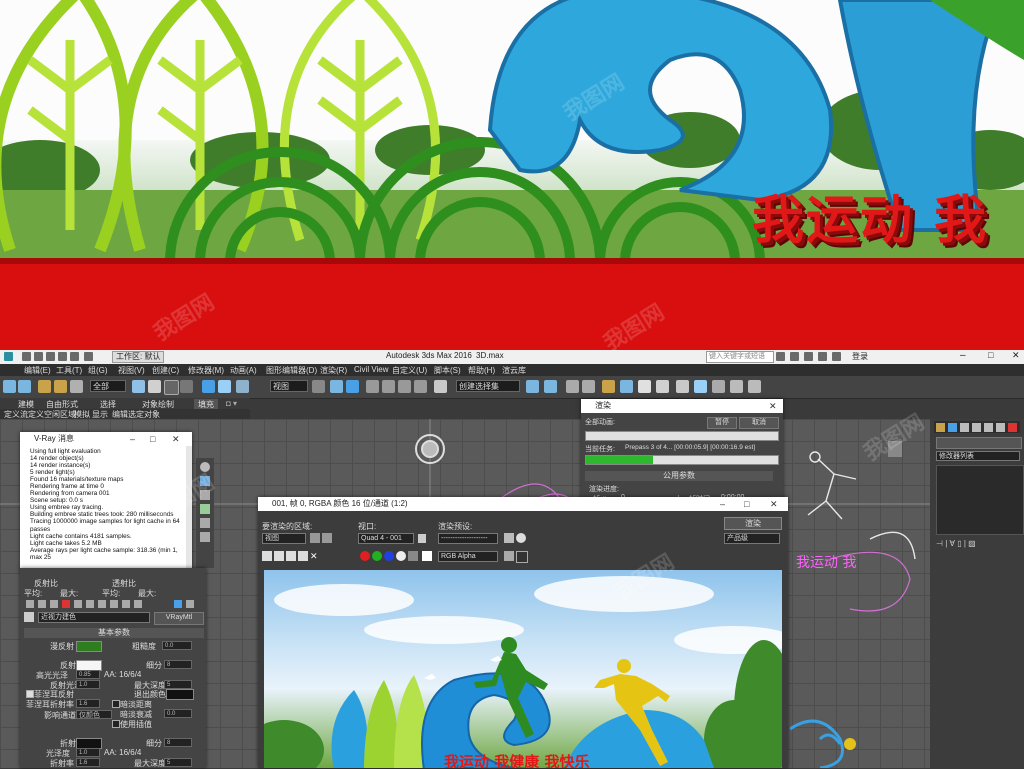  I want to click on render-setup-icon, so click(662, 386).